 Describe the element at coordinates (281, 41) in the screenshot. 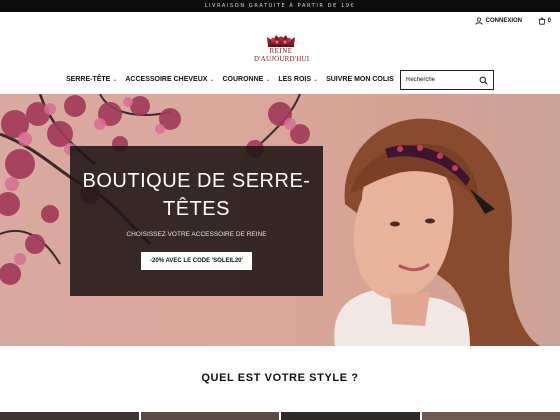

I see `crown-logo-icon` at that location.